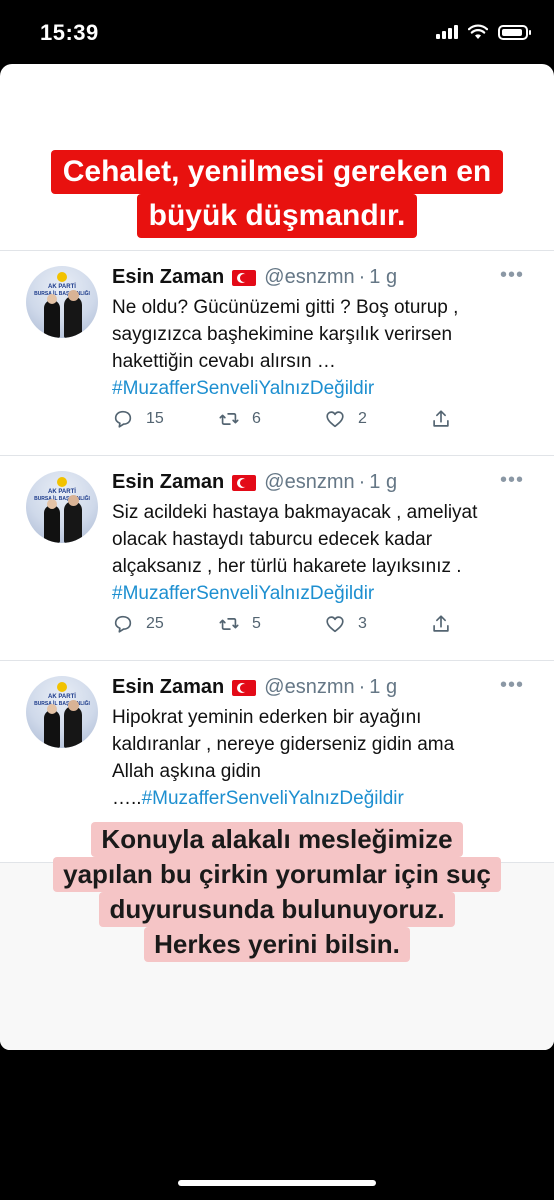  What do you see at coordinates (138, 419) in the screenshot?
I see `reply-button: 15` at bounding box center [138, 419].